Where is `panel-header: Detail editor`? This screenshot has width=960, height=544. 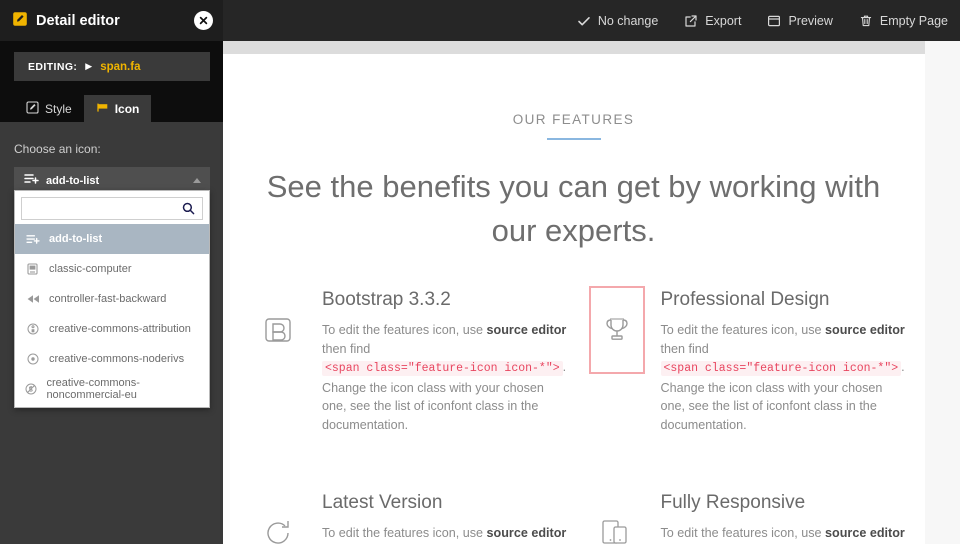
panel-header: Detail editor is located at coordinates (111, 20).